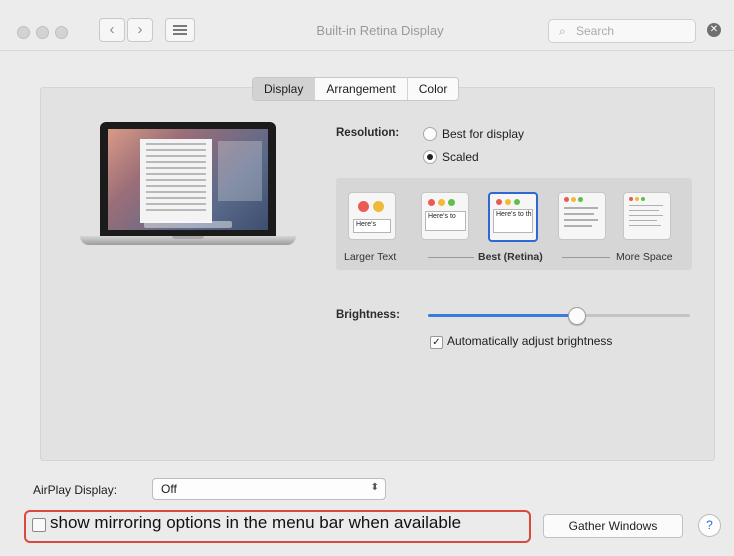  What do you see at coordinates (714, 30) in the screenshot?
I see `clear-icon: ✕` at bounding box center [714, 30].